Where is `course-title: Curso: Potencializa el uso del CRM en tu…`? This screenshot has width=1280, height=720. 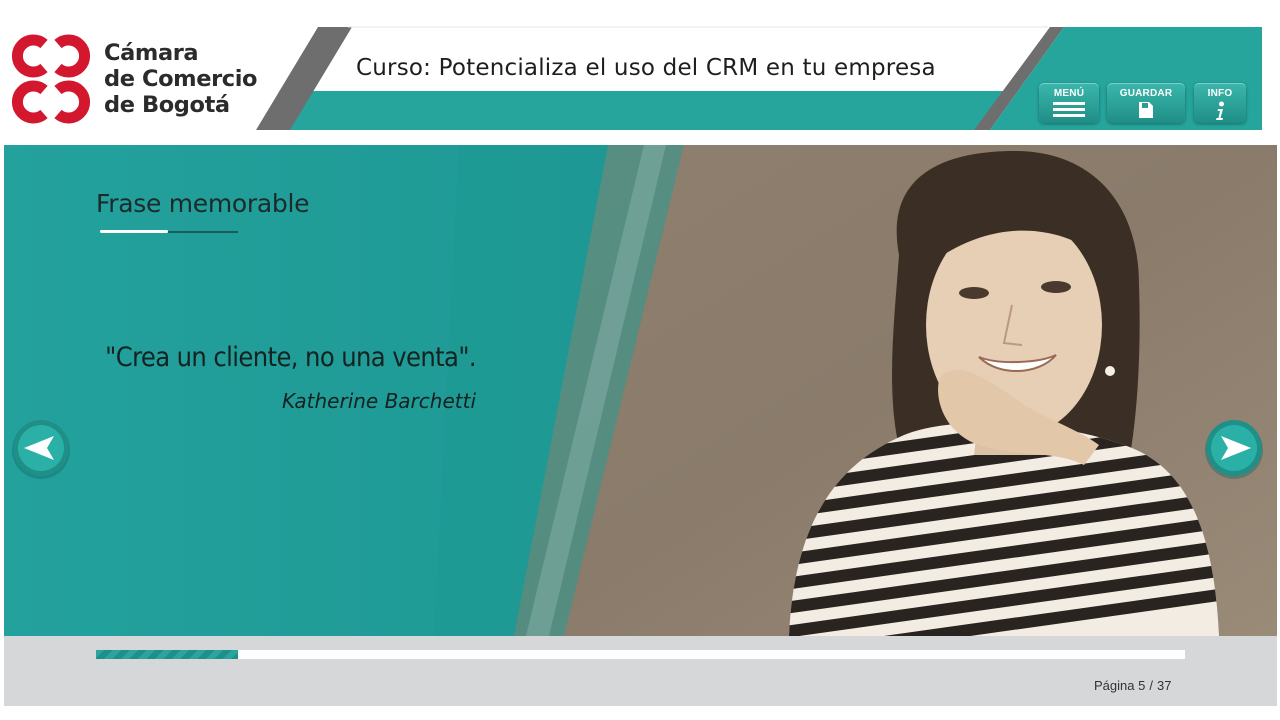
course-title: Curso: Potencializa el uso del CRM en tu… is located at coordinates (646, 68).